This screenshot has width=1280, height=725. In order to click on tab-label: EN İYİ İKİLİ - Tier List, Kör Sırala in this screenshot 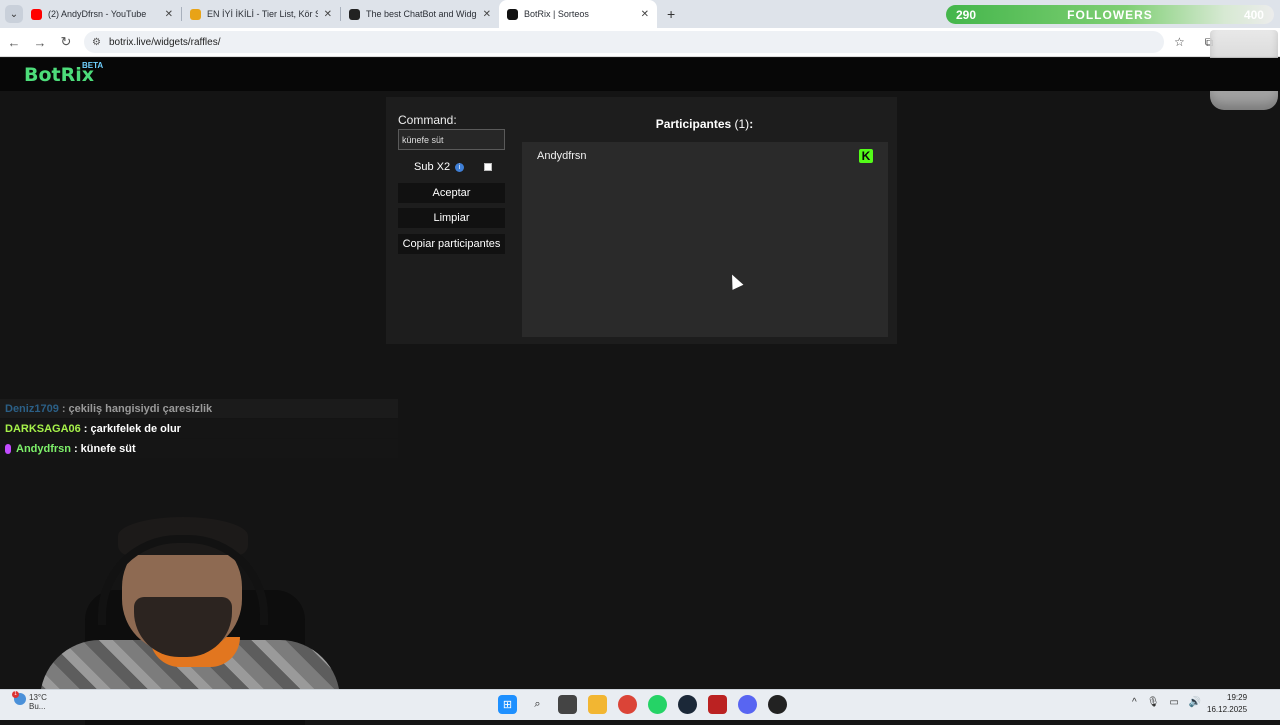, I will do `click(262, 14)`.